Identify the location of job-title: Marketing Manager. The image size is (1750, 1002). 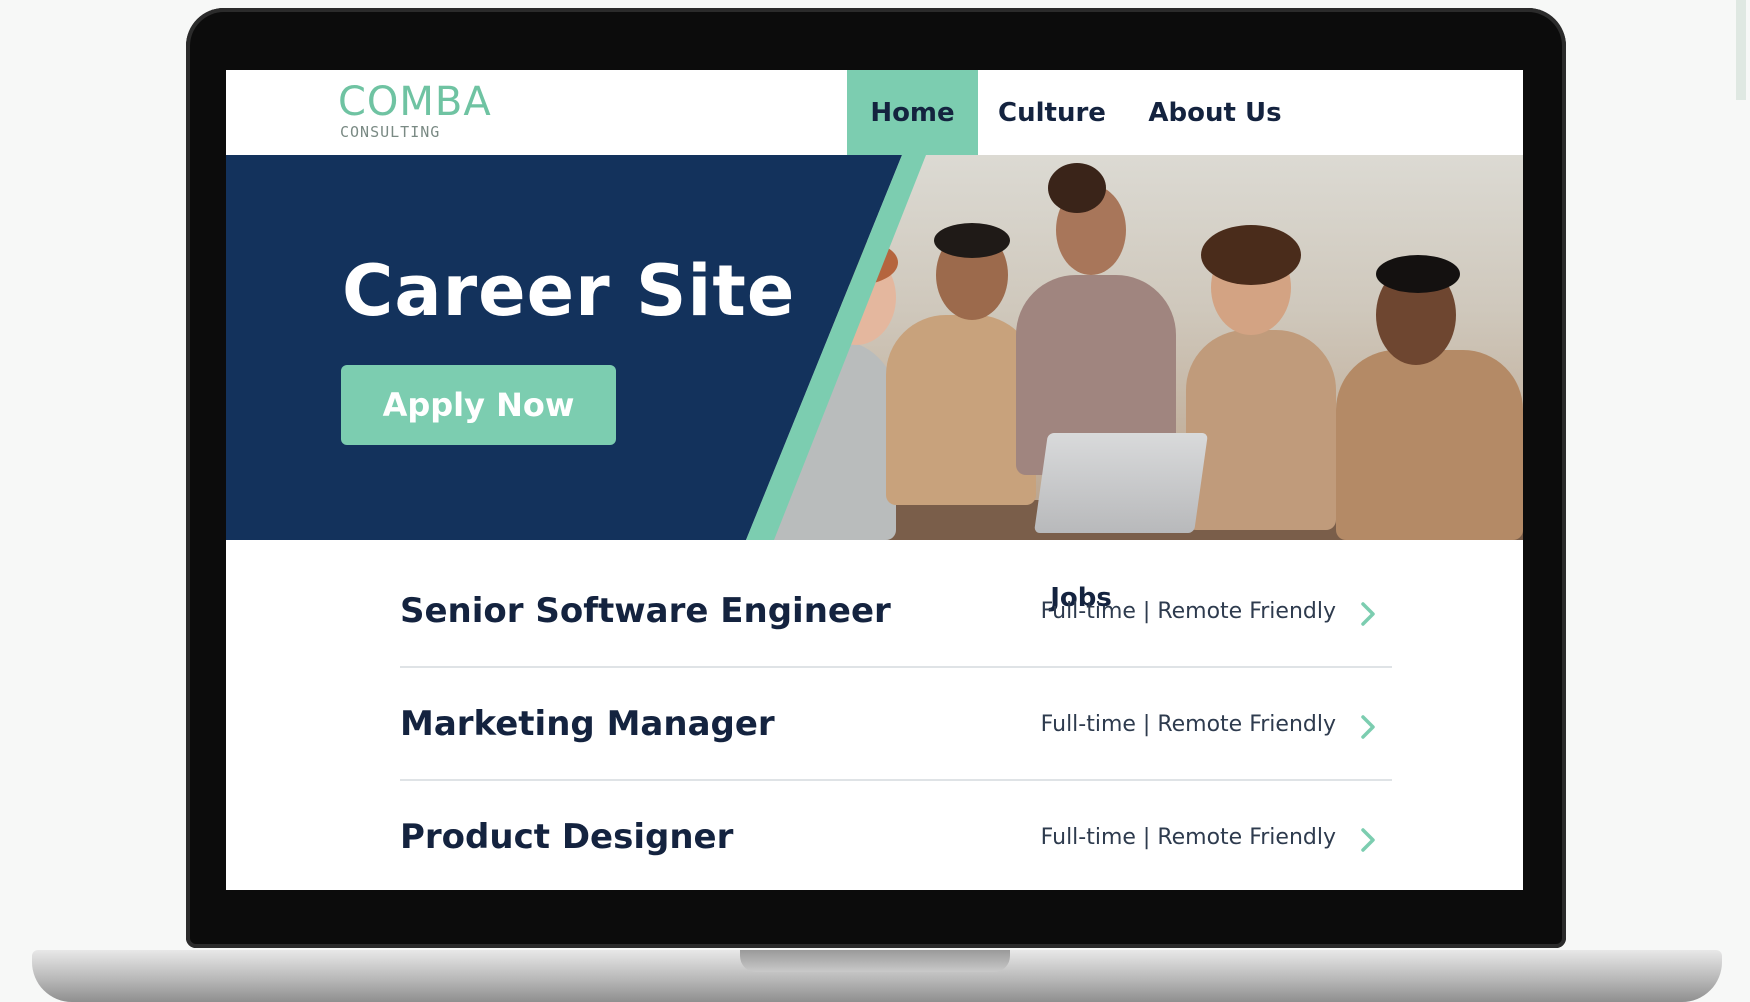
(587, 724).